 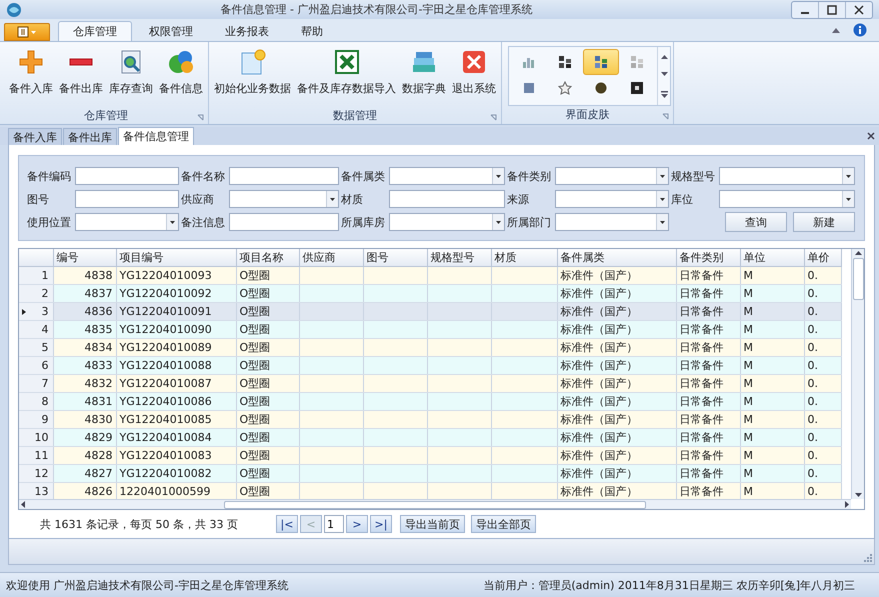 What do you see at coordinates (98, 401) in the screenshot?
I see `table-cell: 4831` at bounding box center [98, 401].